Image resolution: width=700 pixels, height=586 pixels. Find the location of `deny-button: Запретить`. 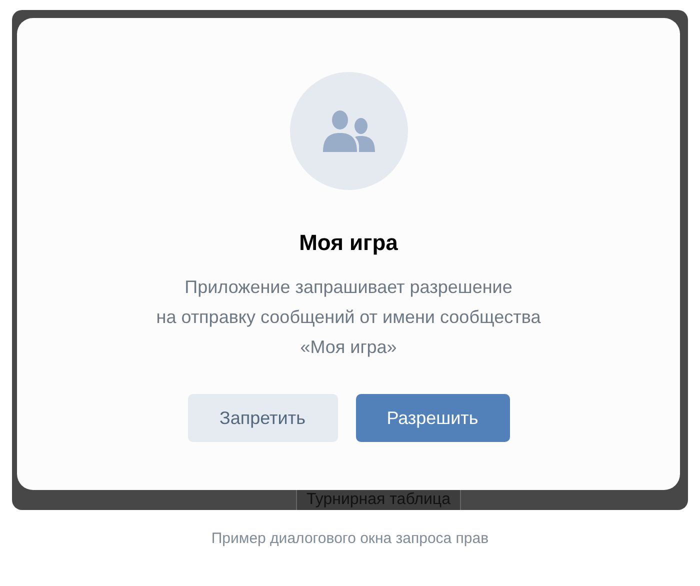

deny-button: Запретить is located at coordinates (263, 418).